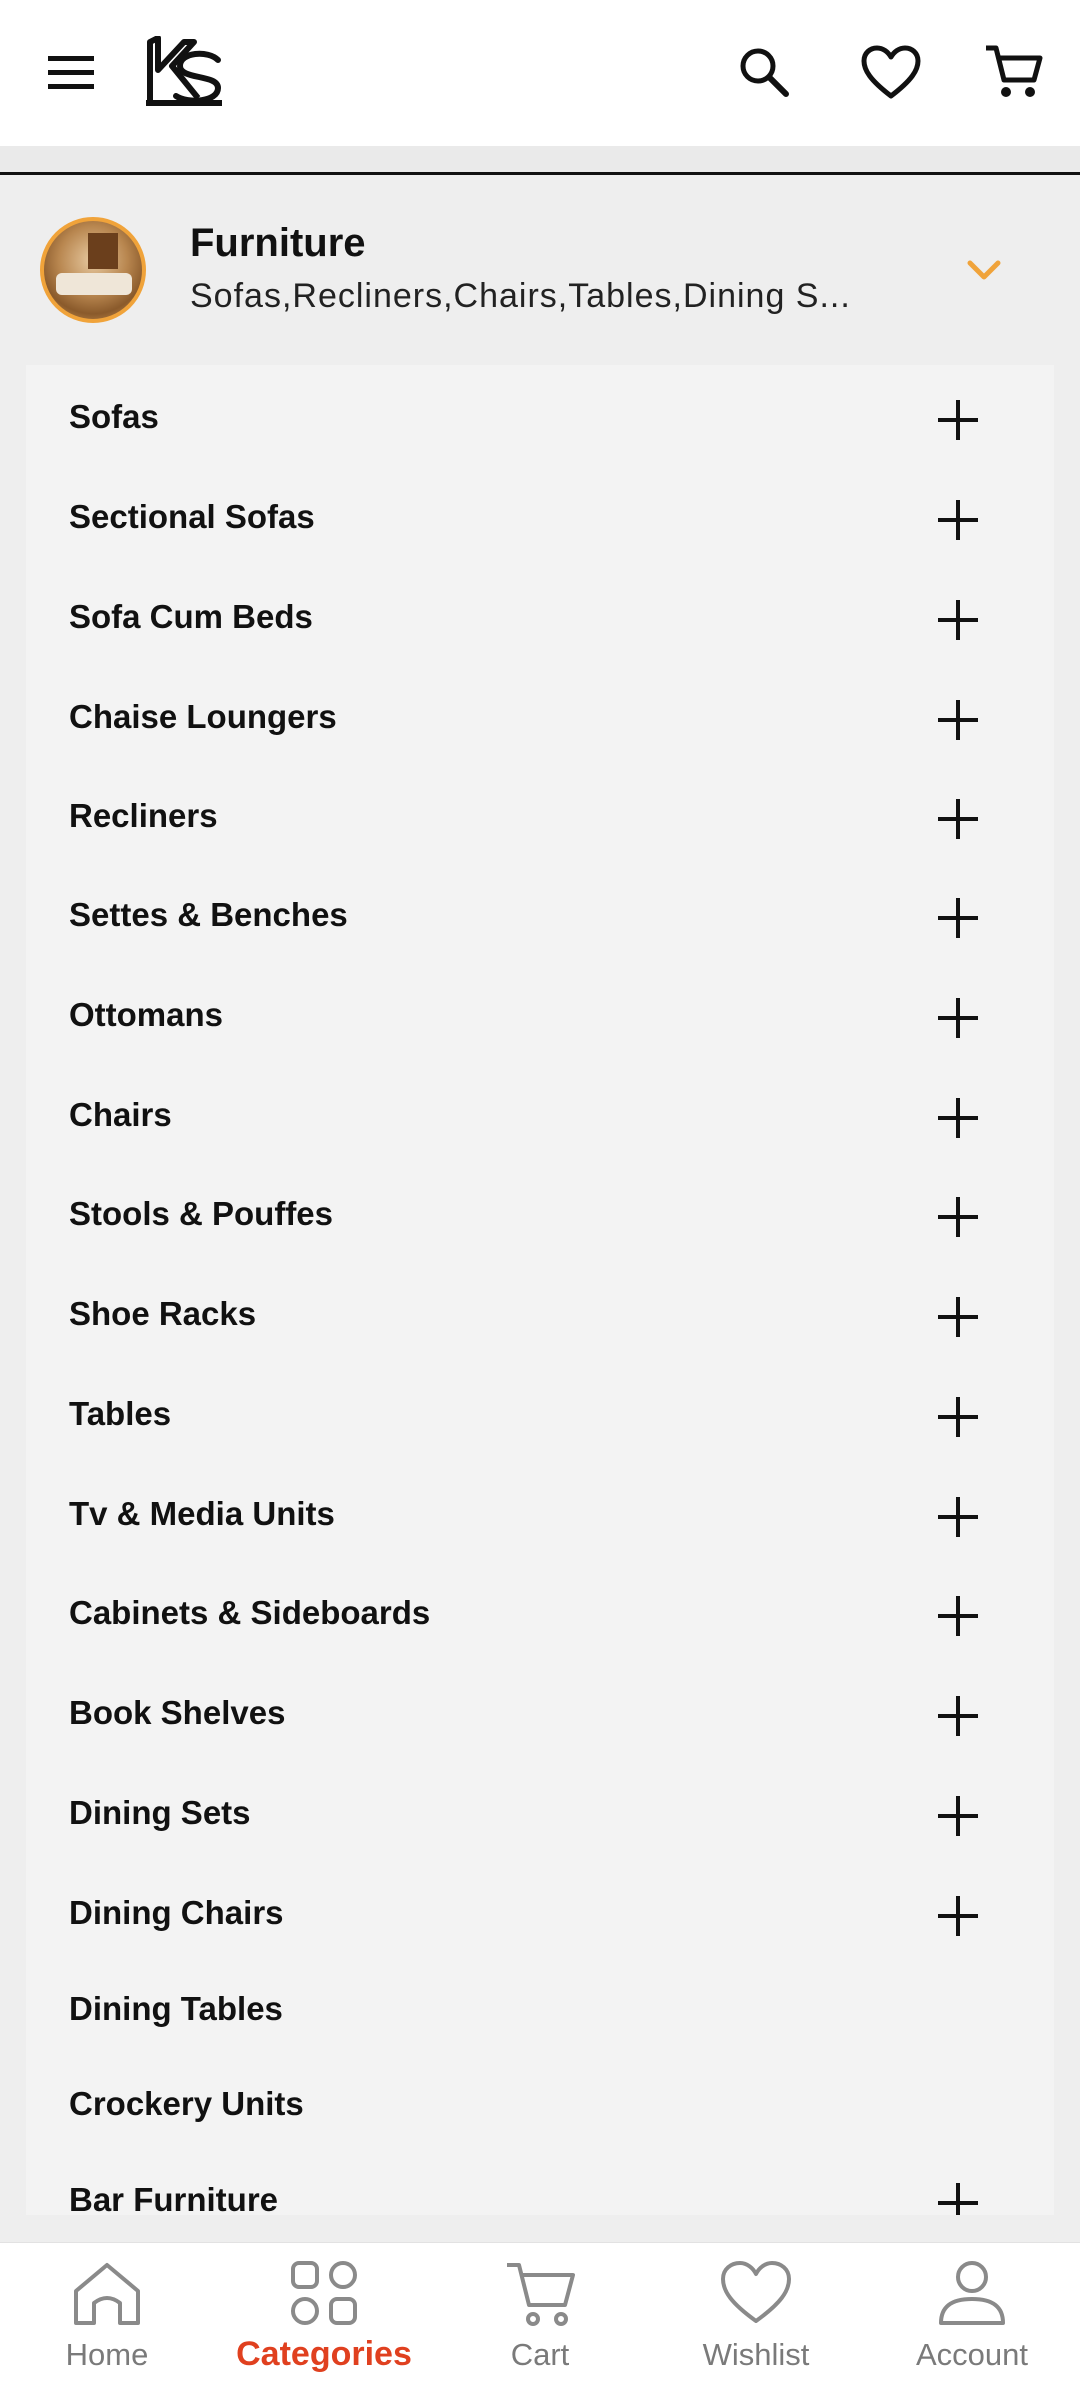 This screenshot has width=1080, height=2400. What do you see at coordinates (177, 1712) in the screenshot?
I see `list-item-label: Book Shelves` at bounding box center [177, 1712].